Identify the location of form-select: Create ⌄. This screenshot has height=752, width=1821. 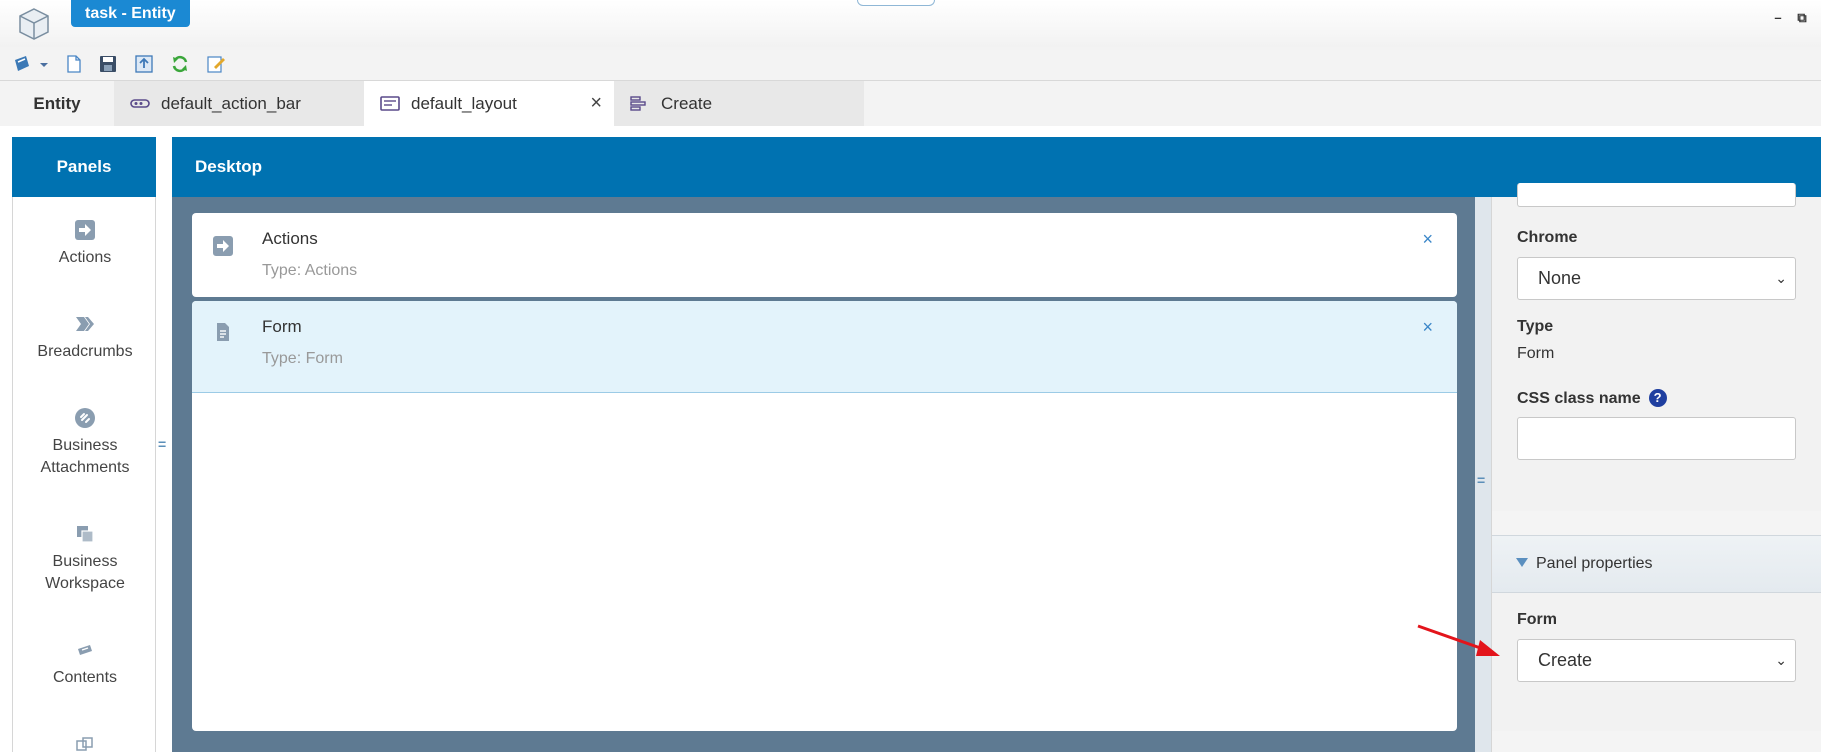
(1656, 660).